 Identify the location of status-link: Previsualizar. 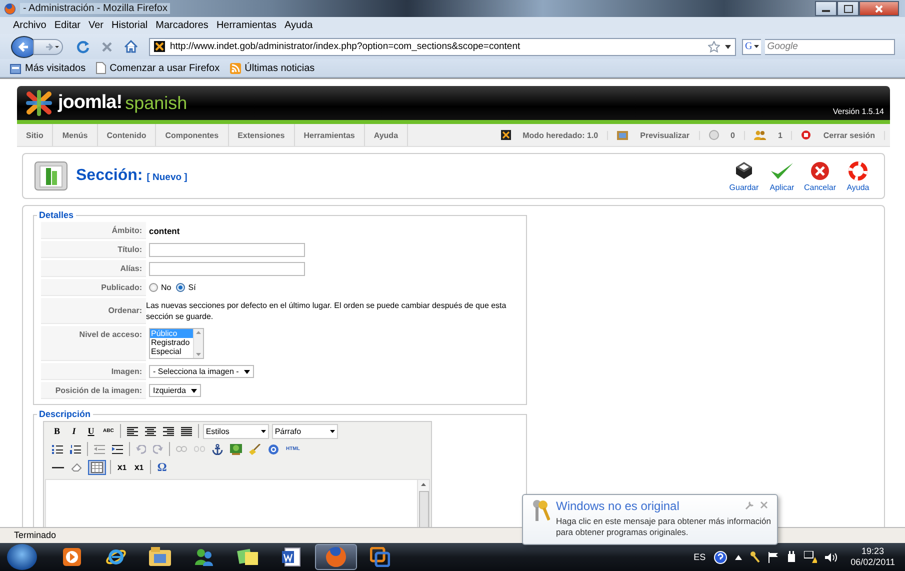
(658, 135).